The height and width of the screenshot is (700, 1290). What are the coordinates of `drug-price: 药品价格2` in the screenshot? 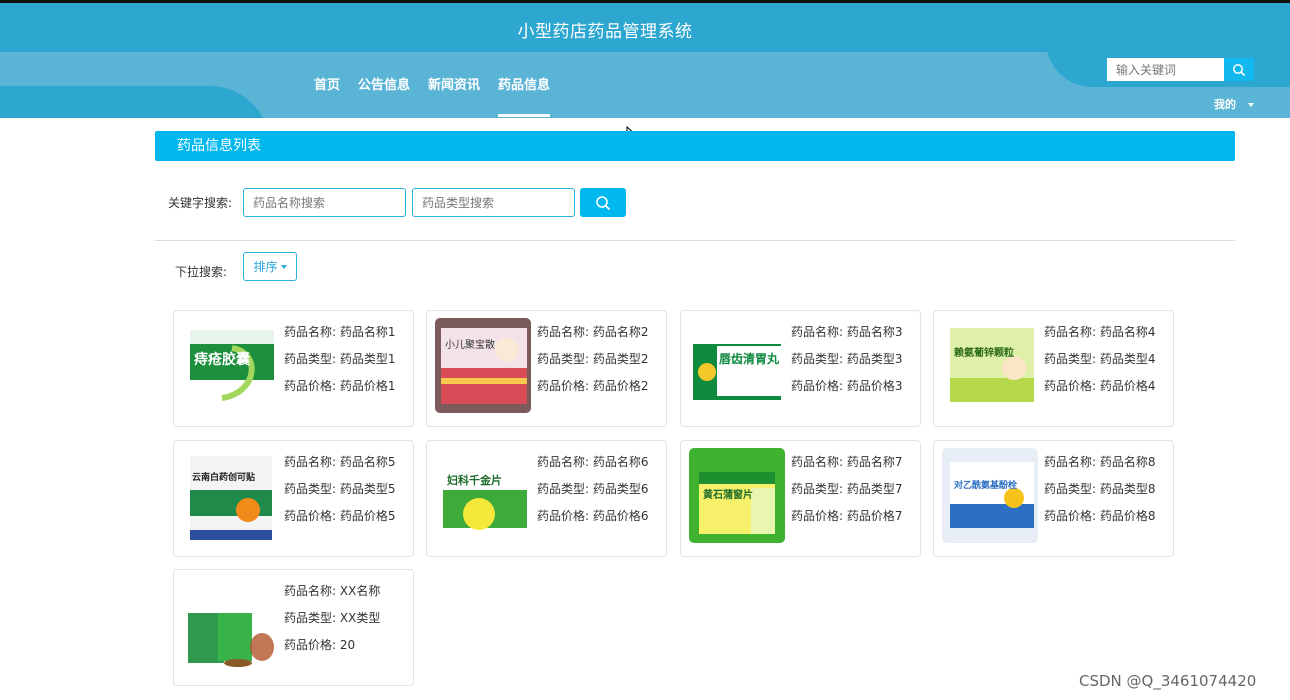 It's located at (620, 386).